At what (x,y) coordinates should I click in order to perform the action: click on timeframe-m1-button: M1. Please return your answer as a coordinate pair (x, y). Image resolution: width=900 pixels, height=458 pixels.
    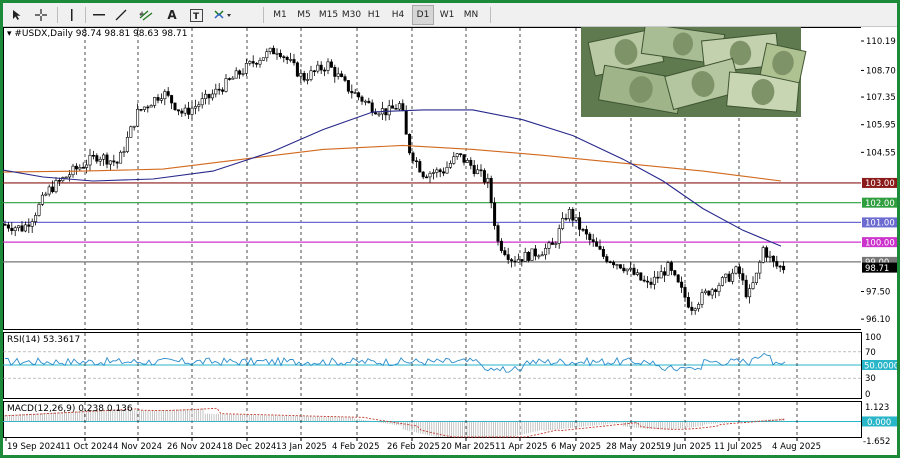
    Looking at the image, I should click on (280, 15).